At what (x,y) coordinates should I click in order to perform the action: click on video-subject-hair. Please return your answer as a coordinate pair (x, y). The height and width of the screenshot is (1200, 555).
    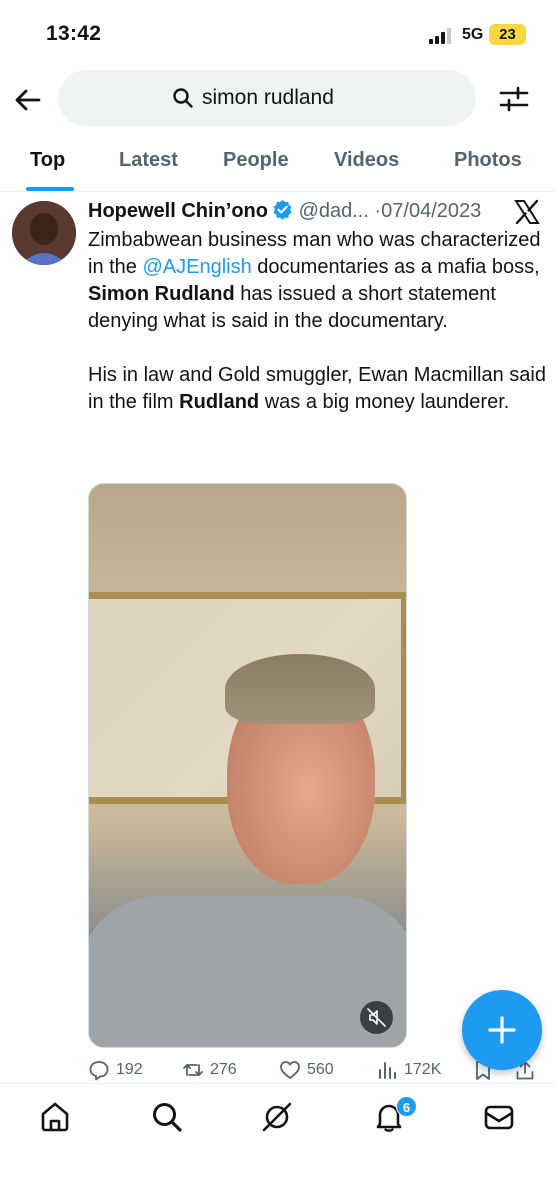
    Looking at the image, I should click on (300, 689).